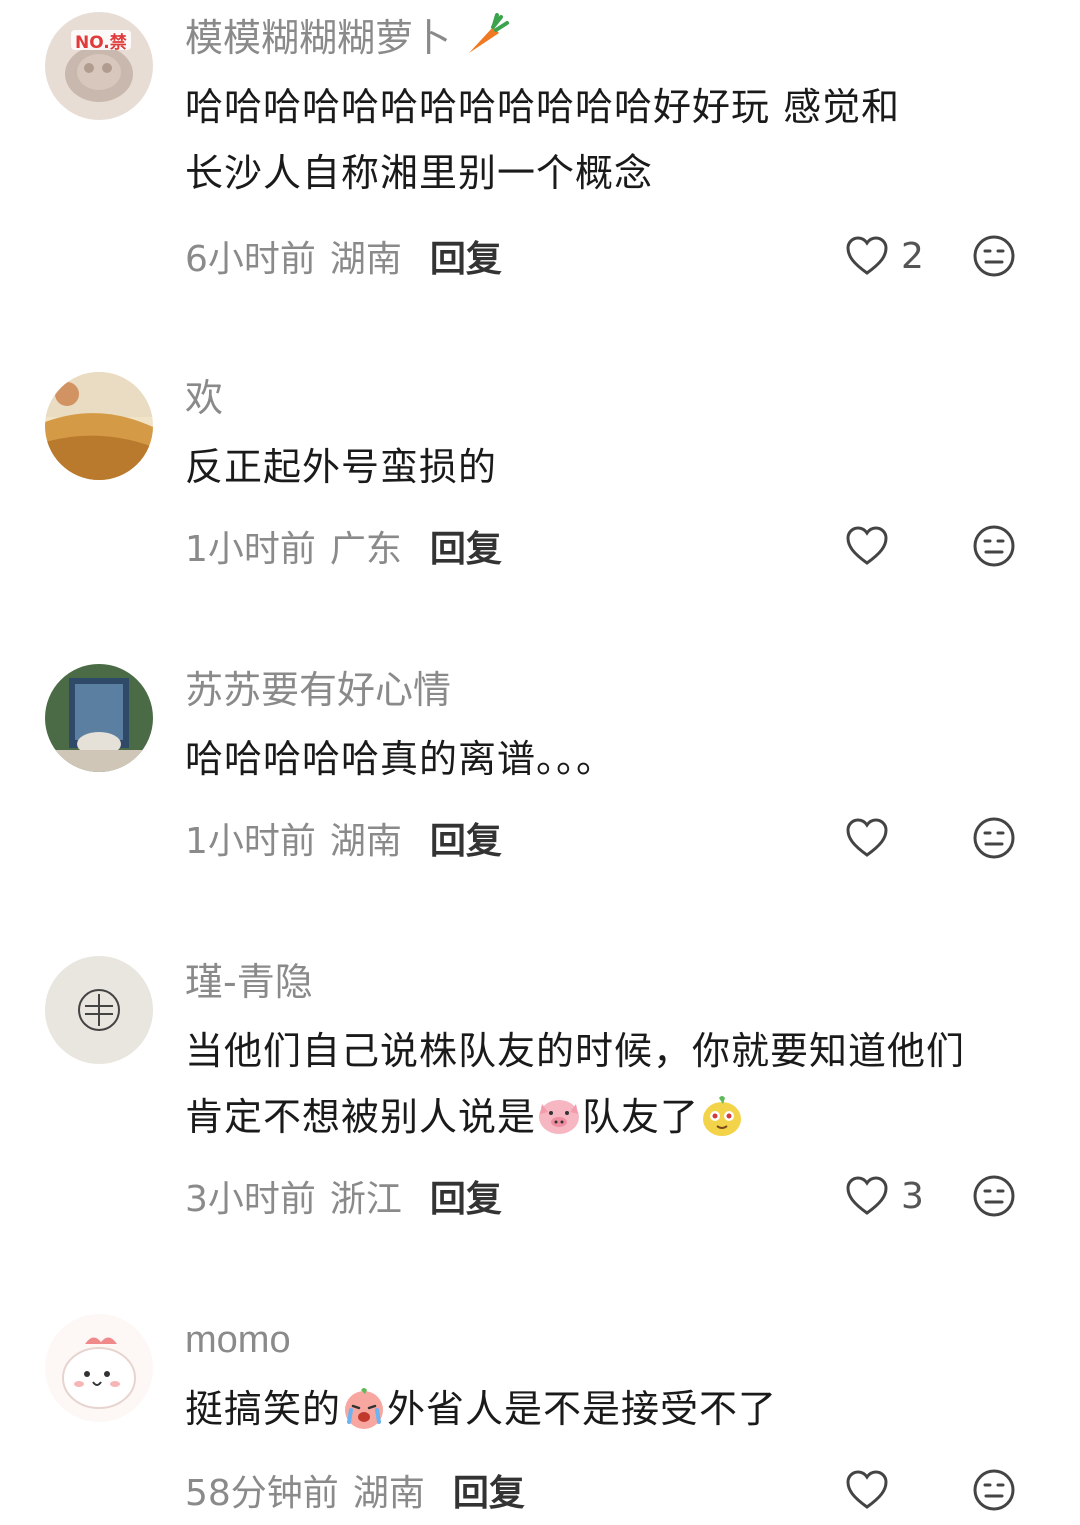  What do you see at coordinates (610, 690) in the screenshot?
I see `username: 苏苏要有好心情` at bounding box center [610, 690].